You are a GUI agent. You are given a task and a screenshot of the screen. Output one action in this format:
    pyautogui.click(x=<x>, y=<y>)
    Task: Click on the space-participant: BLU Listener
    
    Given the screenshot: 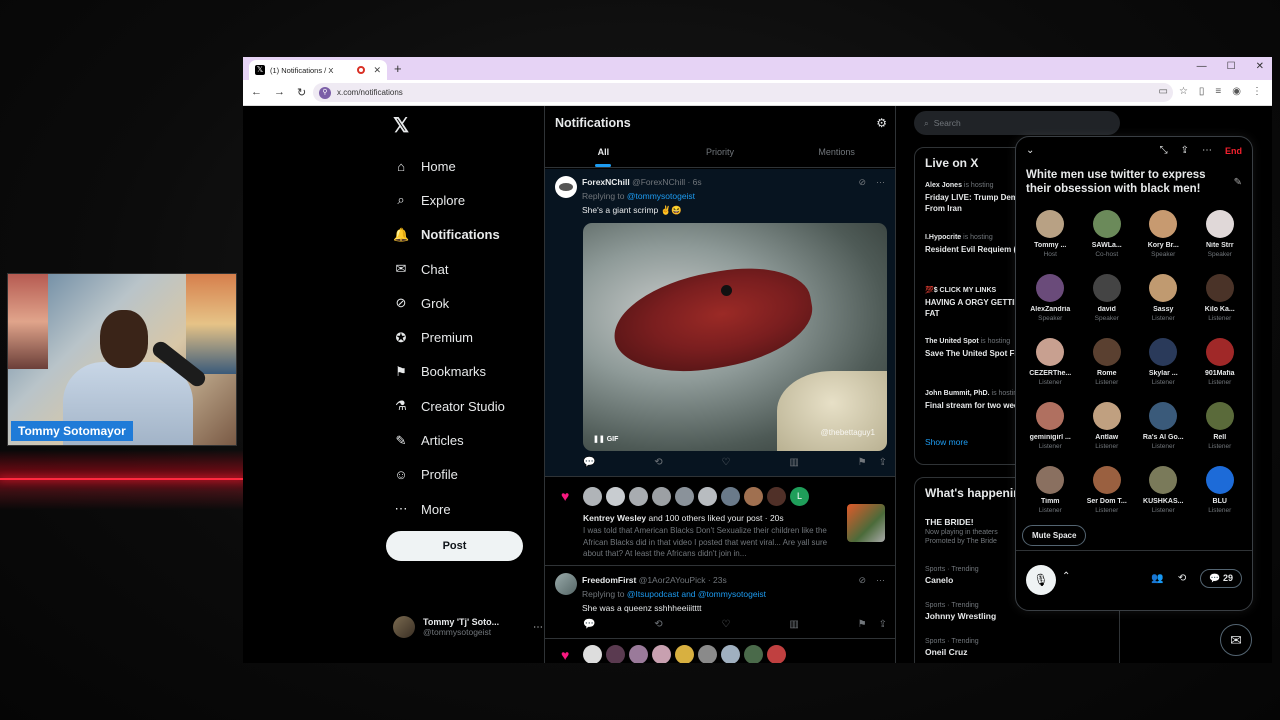 What is the action you would take?
    pyautogui.click(x=1220, y=496)
    